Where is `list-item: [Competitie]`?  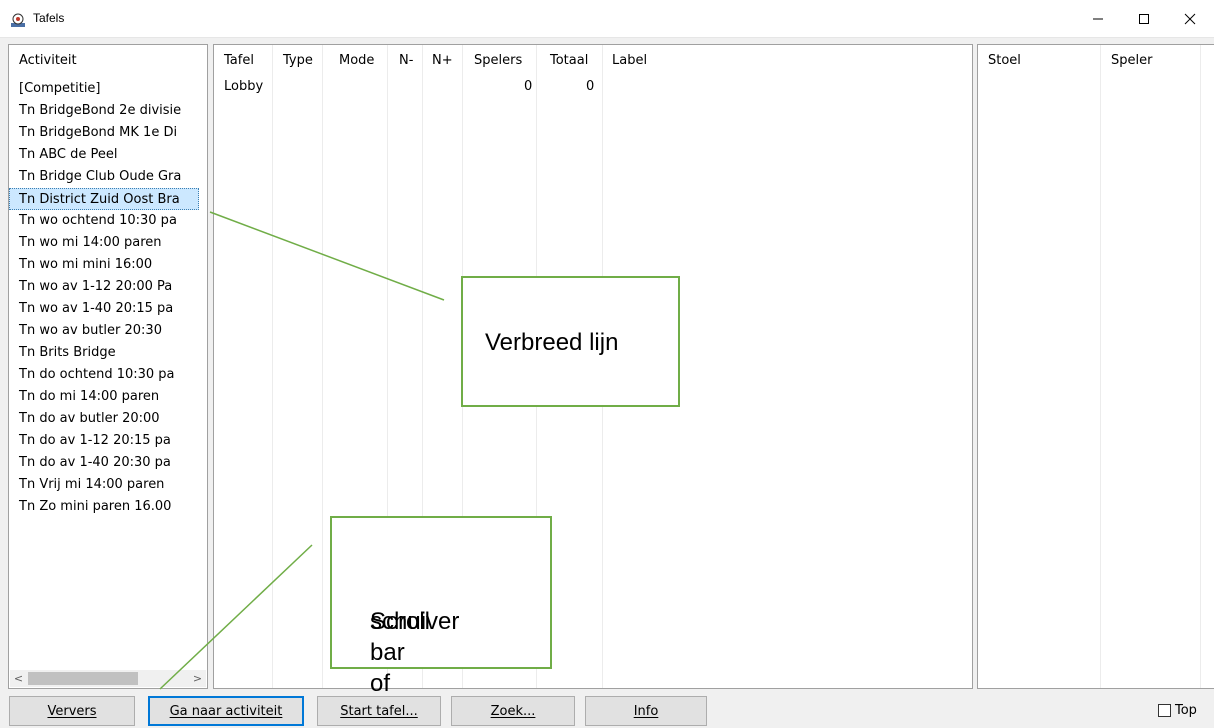
list-item: [Competitie] is located at coordinates (108, 89).